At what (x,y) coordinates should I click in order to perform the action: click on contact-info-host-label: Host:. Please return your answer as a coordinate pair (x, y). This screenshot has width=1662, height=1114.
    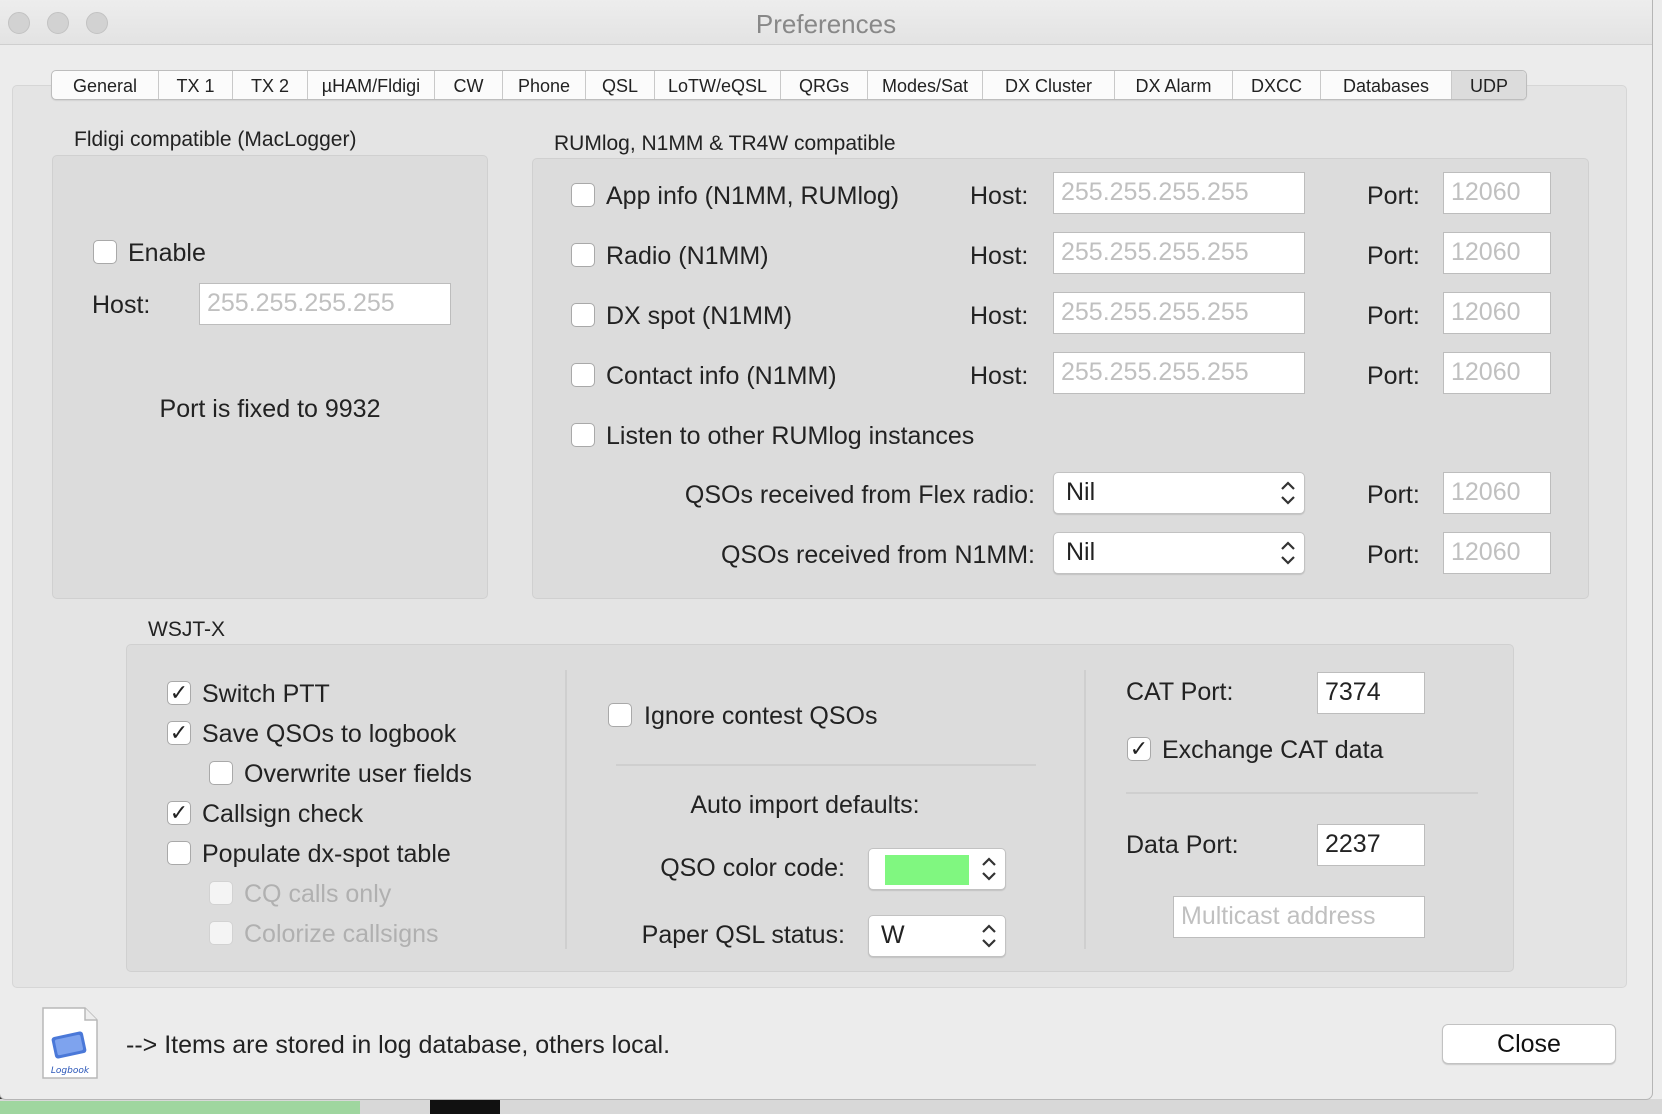
    Looking at the image, I should click on (999, 376).